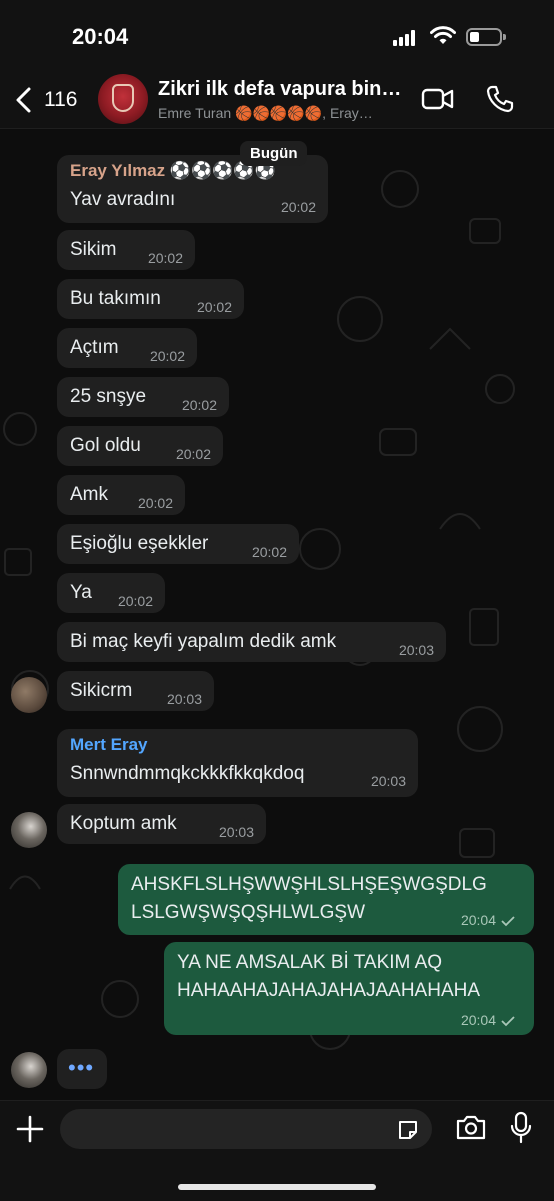 Image resolution: width=554 pixels, height=1201 pixels. I want to click on message-text: Bu takımın, so click(115, 298).